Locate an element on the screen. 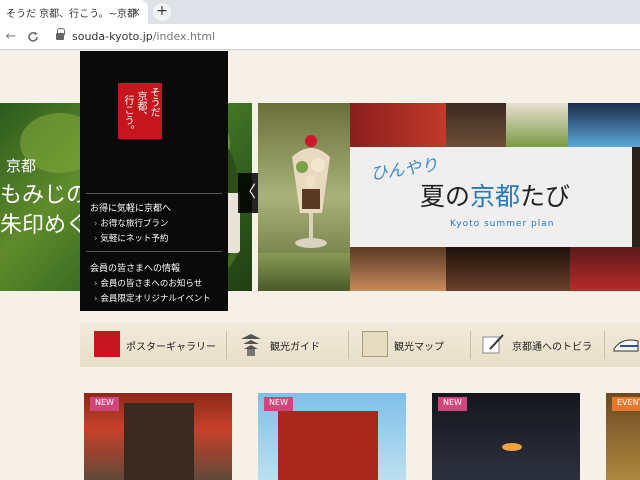  nav-sightseeing-guide: 観光ガイド is located at coordinates (288, 345).